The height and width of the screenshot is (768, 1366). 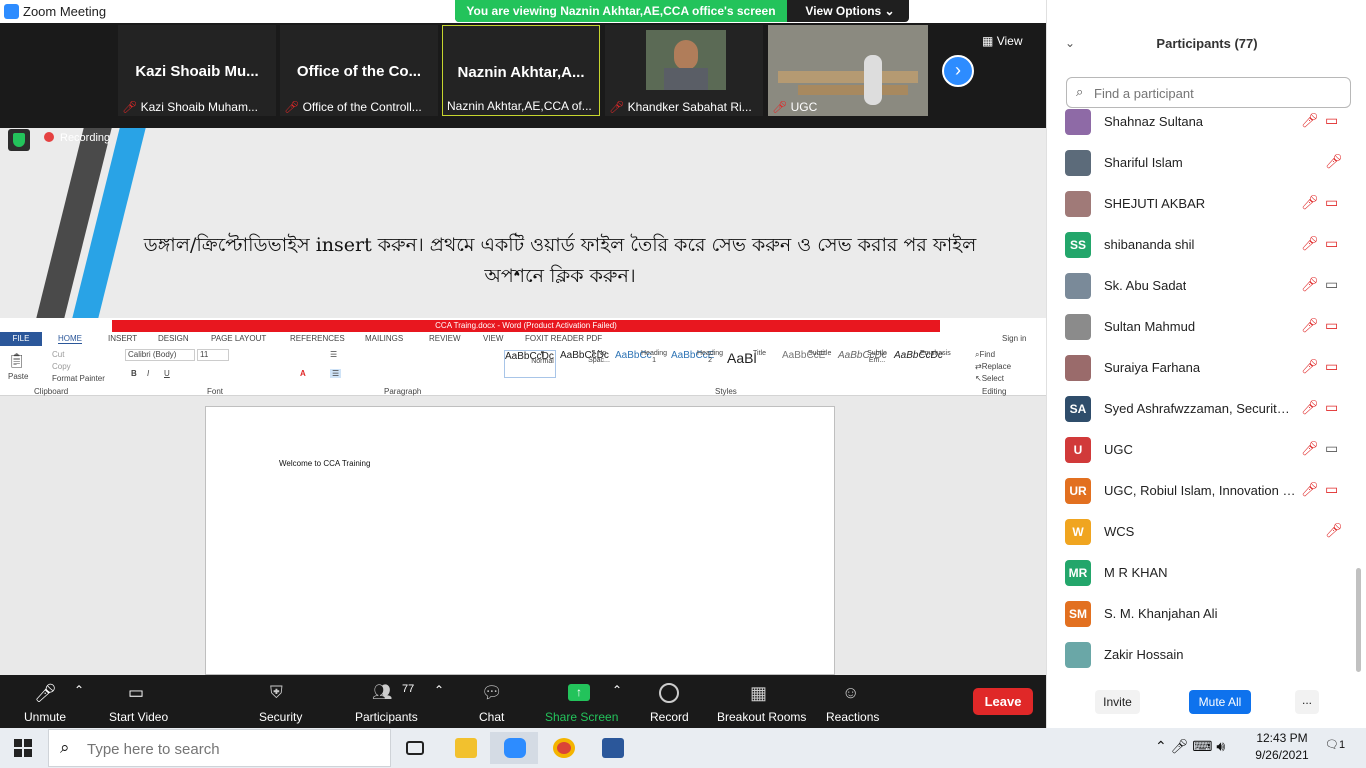 What do you see at coordinates (19, 140) in the screenshot?
I see `encryption-shield-icon` at bounding box center [19, 140].